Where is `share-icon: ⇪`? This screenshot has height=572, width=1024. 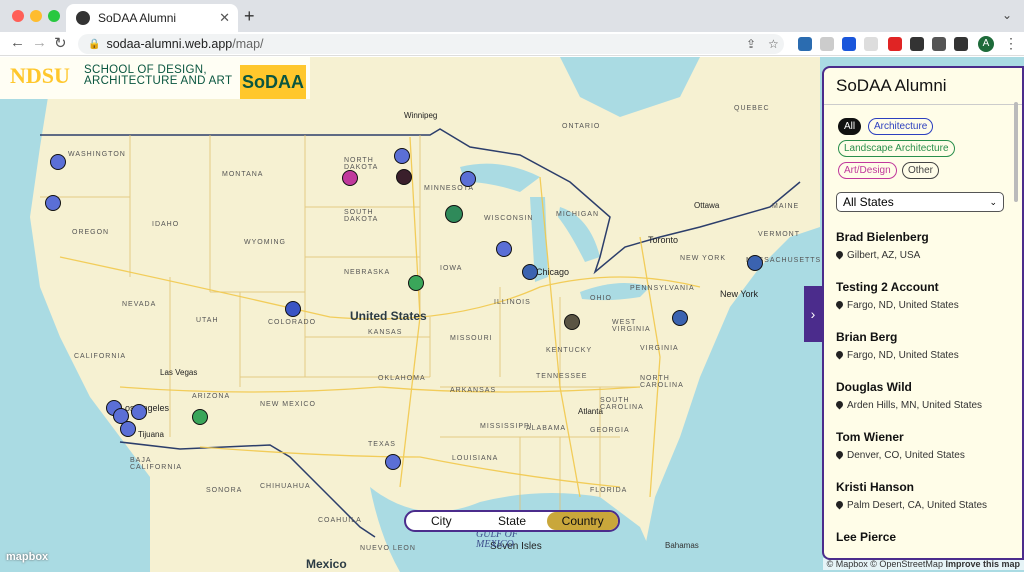
share-icon: ⇪ is located at coordinates (751, 44).